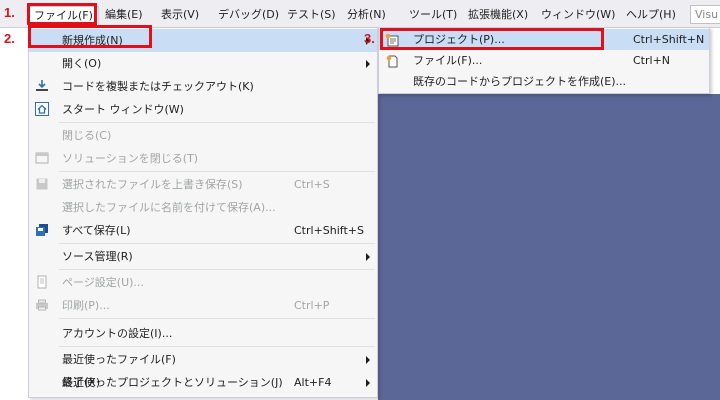 The image size is (720, 400). I want to click on submenu-item-project: プロジェクト(P)... Ctrl+Shift+N, so click(544, 39).